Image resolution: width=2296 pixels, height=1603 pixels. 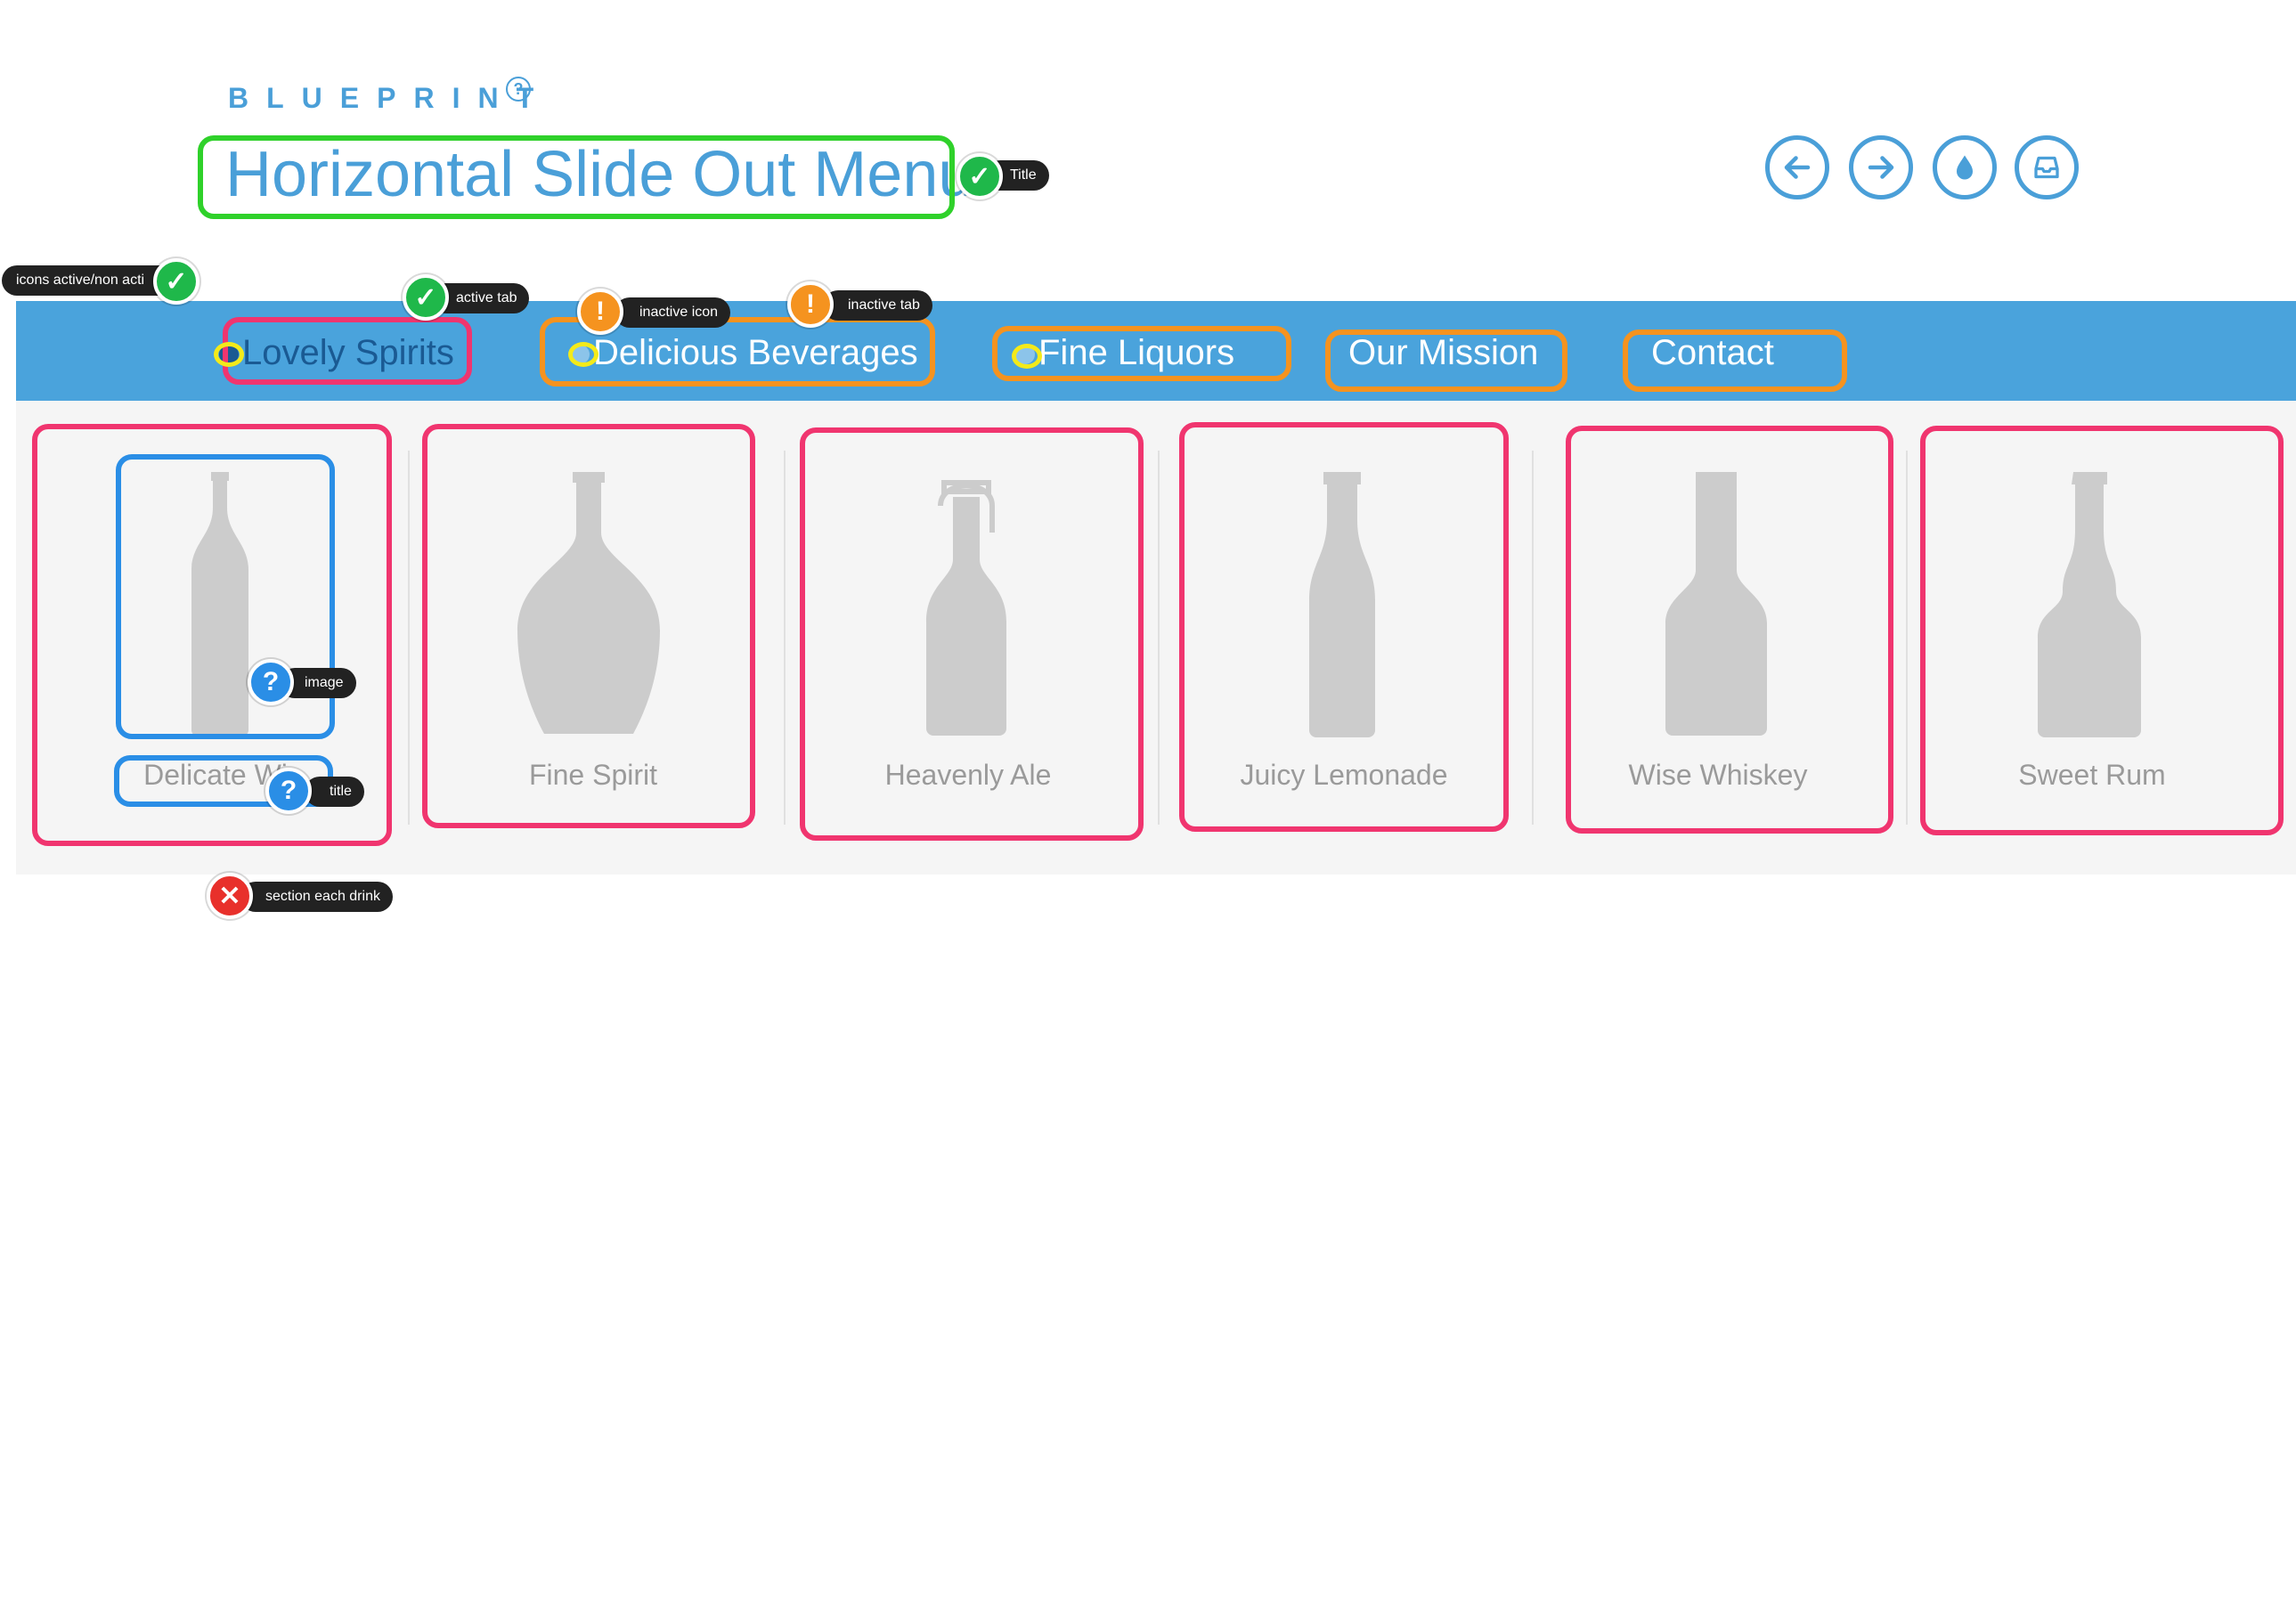 I want to click on inbox-icon, so click(x=2046, y=167).